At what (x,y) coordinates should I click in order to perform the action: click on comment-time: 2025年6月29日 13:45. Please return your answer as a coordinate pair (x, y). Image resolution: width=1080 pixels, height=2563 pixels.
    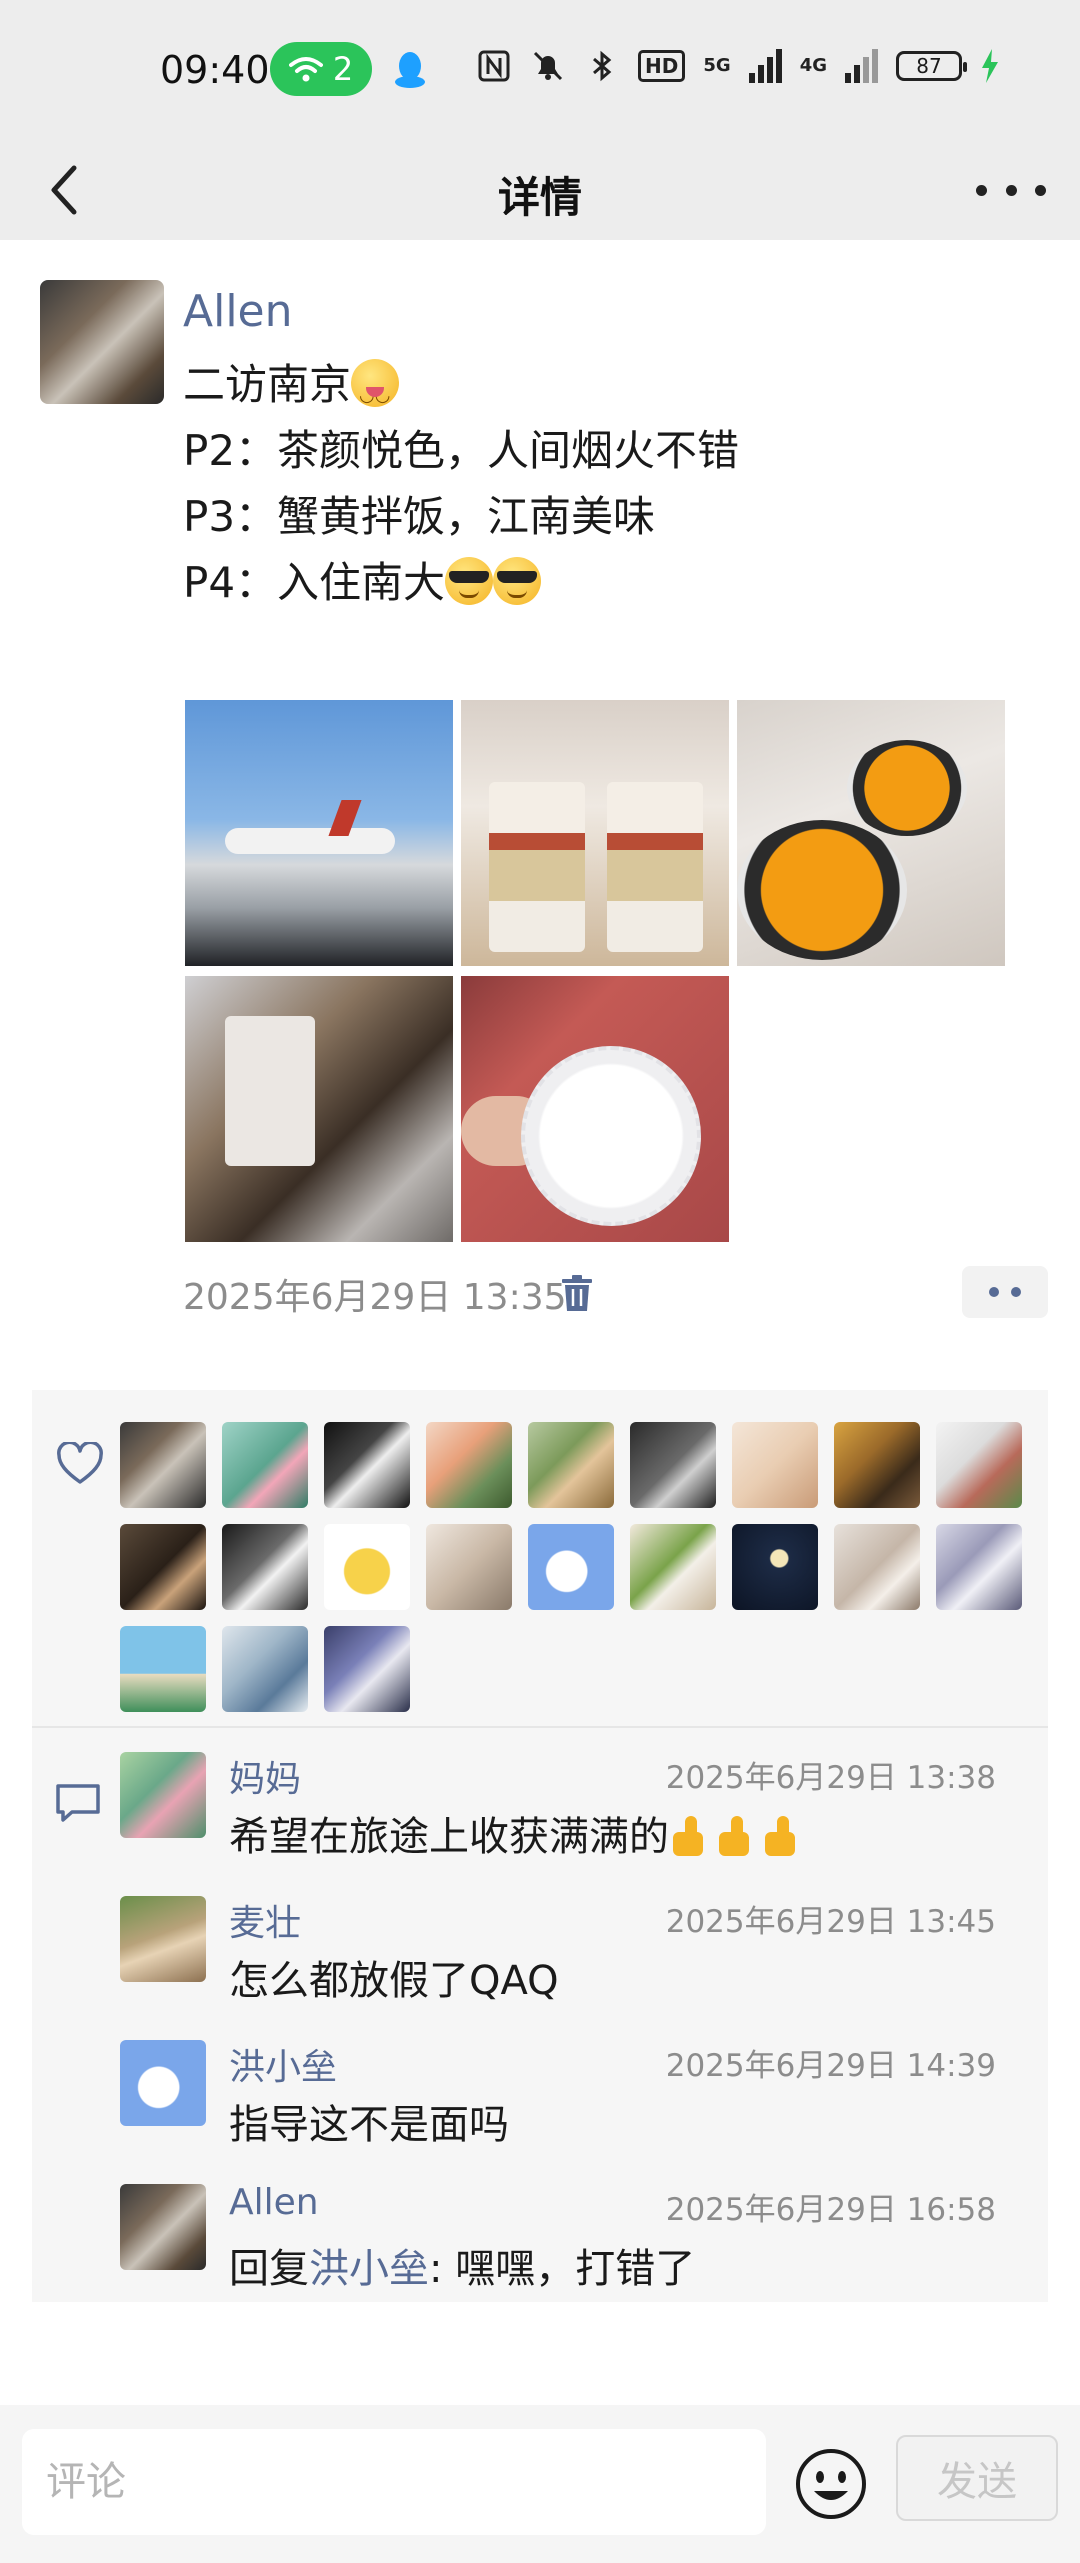
    Looking at the image, I should click on (830, 1922).